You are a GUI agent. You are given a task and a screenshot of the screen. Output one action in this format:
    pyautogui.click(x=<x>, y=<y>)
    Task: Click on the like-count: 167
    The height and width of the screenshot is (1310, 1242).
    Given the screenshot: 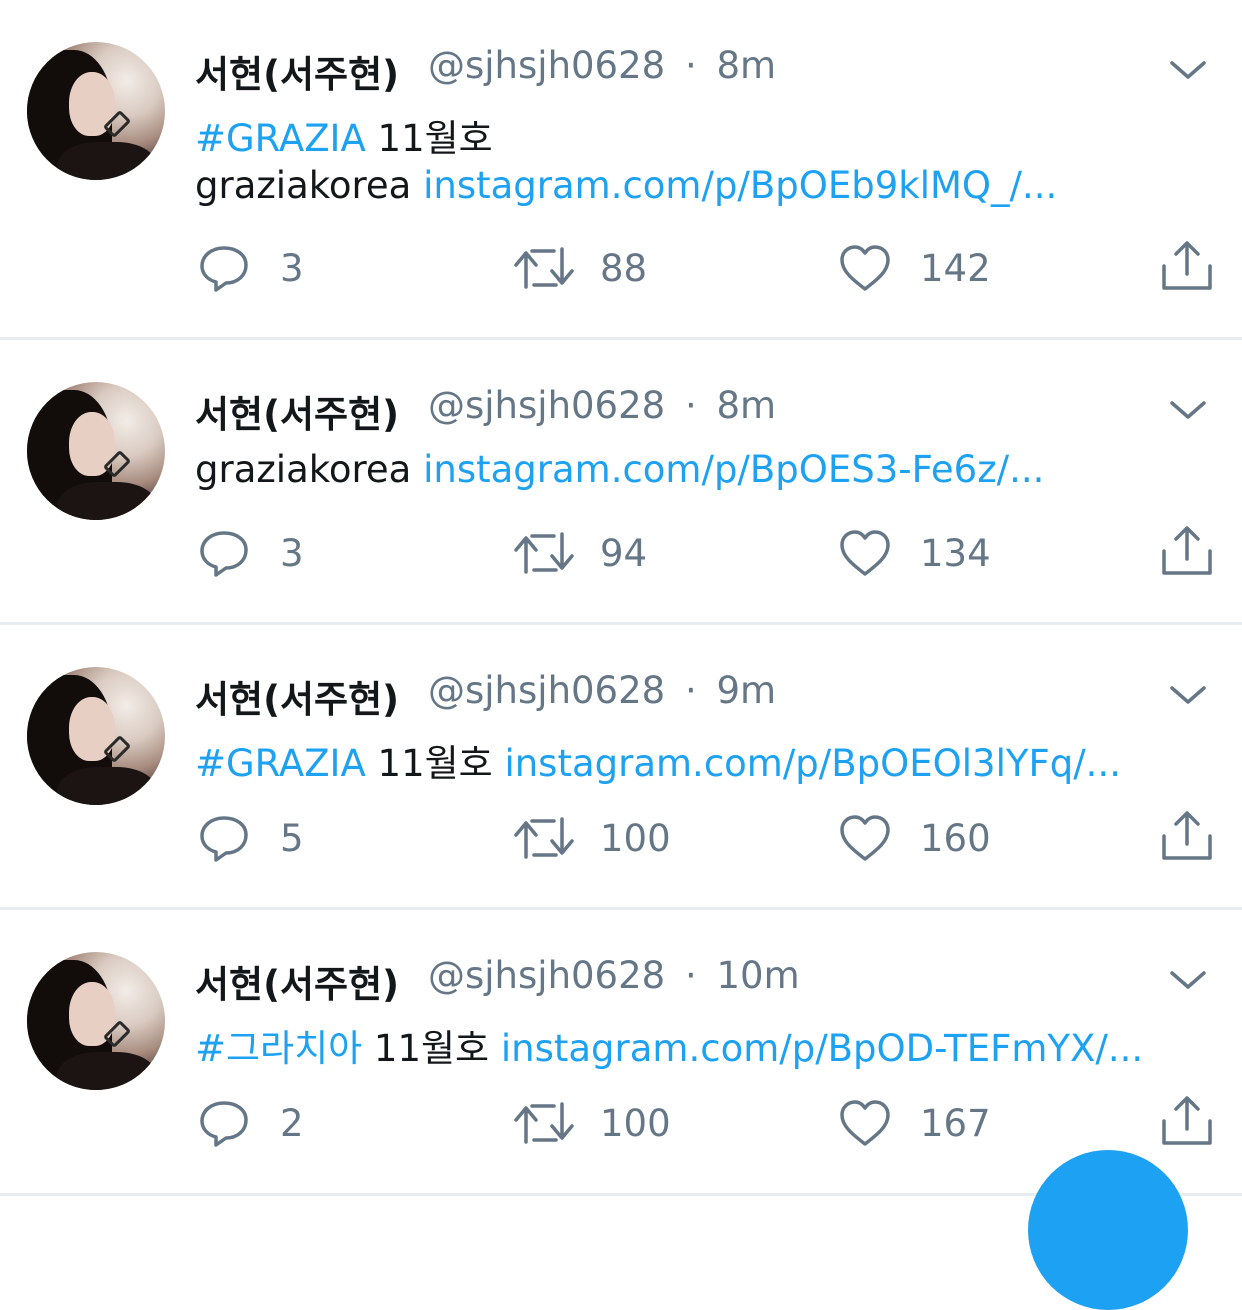 What is the action you would take?
    pyautogui.click(x=955, y=1123)
    